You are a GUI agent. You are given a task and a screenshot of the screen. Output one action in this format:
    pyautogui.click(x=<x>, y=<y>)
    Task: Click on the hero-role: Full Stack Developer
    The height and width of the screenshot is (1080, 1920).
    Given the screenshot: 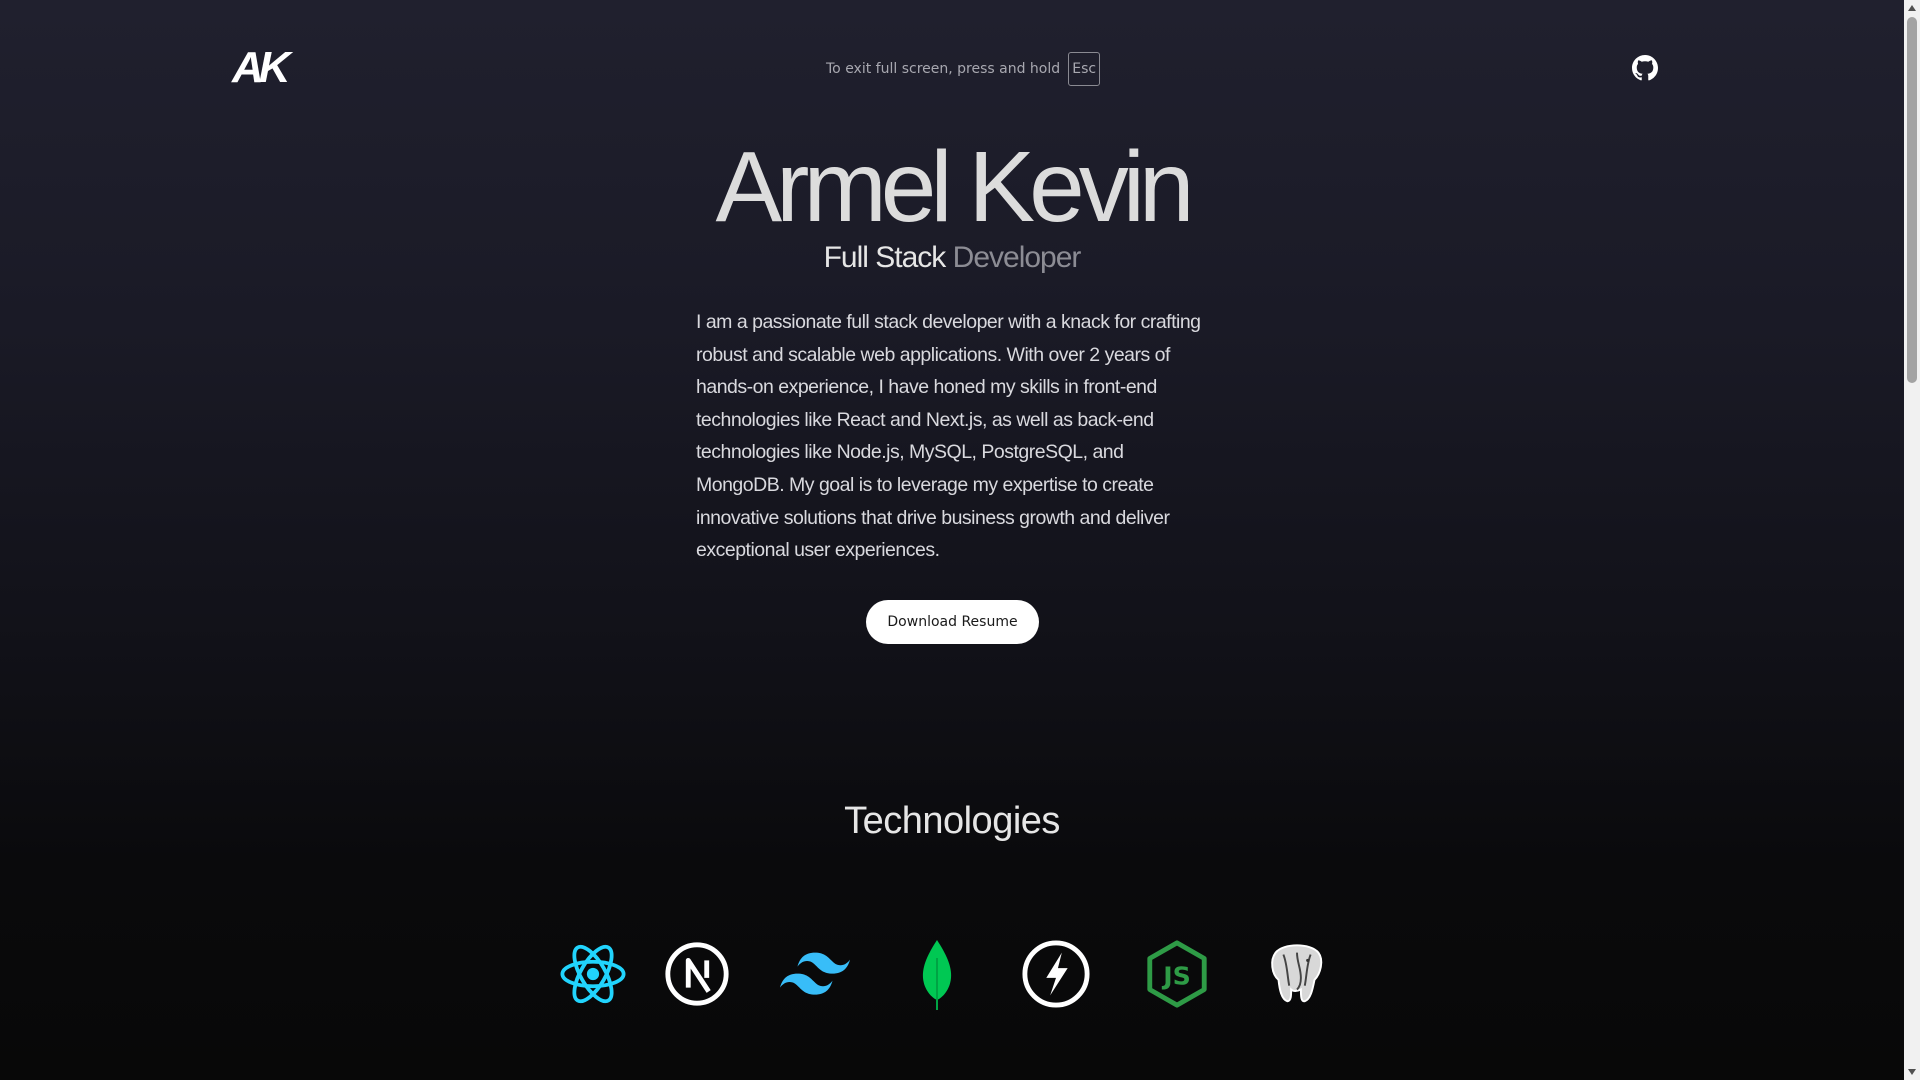 What is the action you would take?
    pyautogui.click(x=952, y=258)
    